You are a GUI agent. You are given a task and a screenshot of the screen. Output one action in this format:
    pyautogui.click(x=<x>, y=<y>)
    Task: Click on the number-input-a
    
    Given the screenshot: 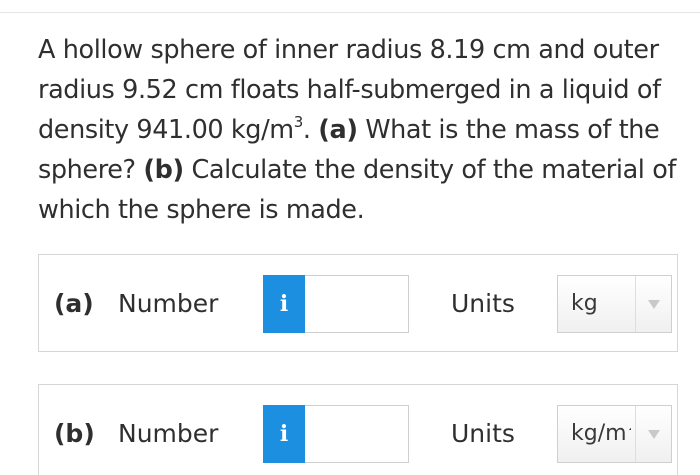 What is the action you would take?
    pyautogui.click(x=357, y=304)
    